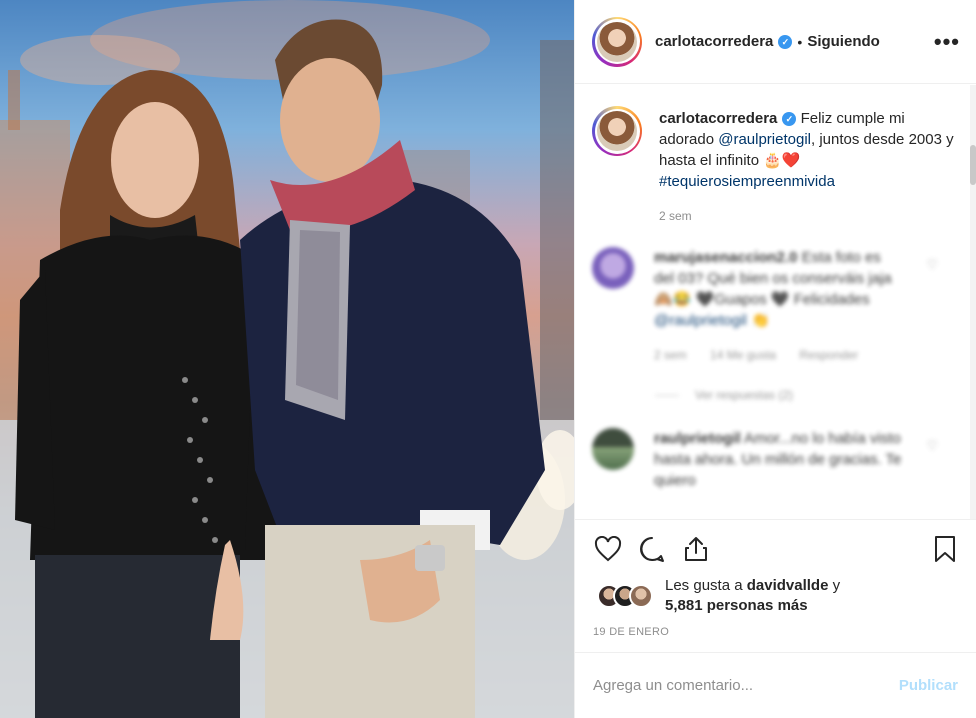 Image resolution: width=976 pixels, height=718 pixels. What do you see at coordinates (764, 139) in the screenshot?
I see `caption-mention-link: @raulprietogil` at bounding box center [764, 139].